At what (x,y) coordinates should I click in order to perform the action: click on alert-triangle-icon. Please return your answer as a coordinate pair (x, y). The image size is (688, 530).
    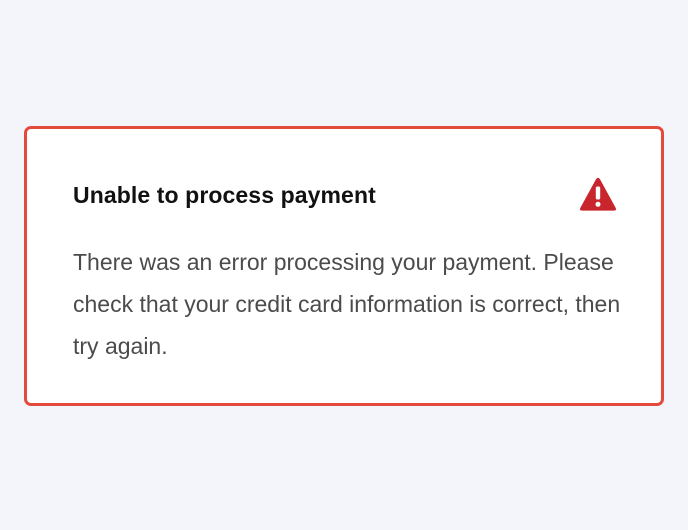
    Looking at the image, I should click on (598, 194).